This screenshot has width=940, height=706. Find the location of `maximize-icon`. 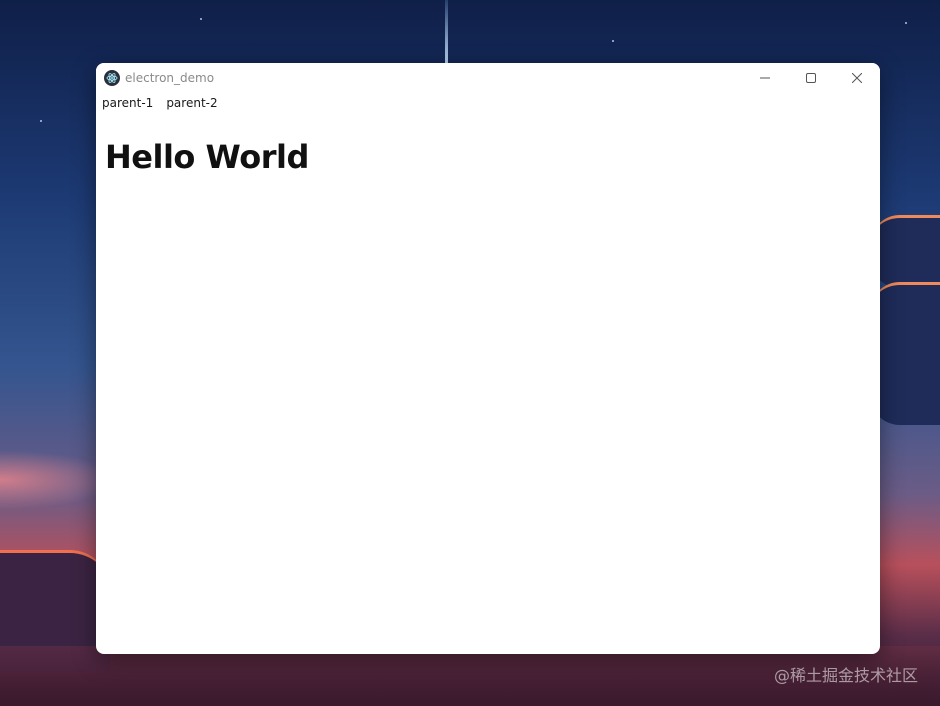

maximize-icon is located at coordinates (811, 77).